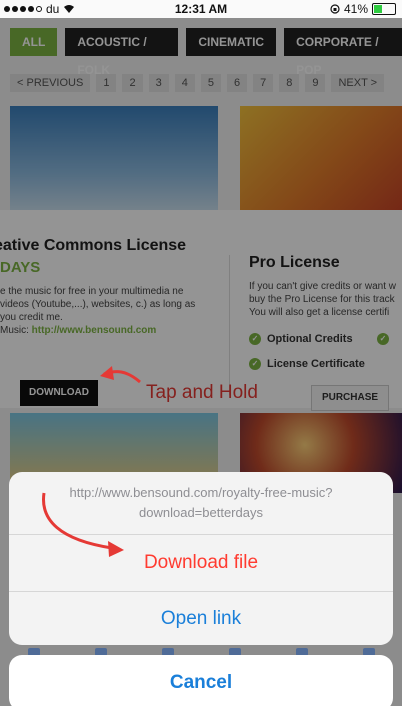  What do you see at coordinates (355, 9) in the screenshot?
I see `battery-percent: 41%` at bounding box center [355, 9].